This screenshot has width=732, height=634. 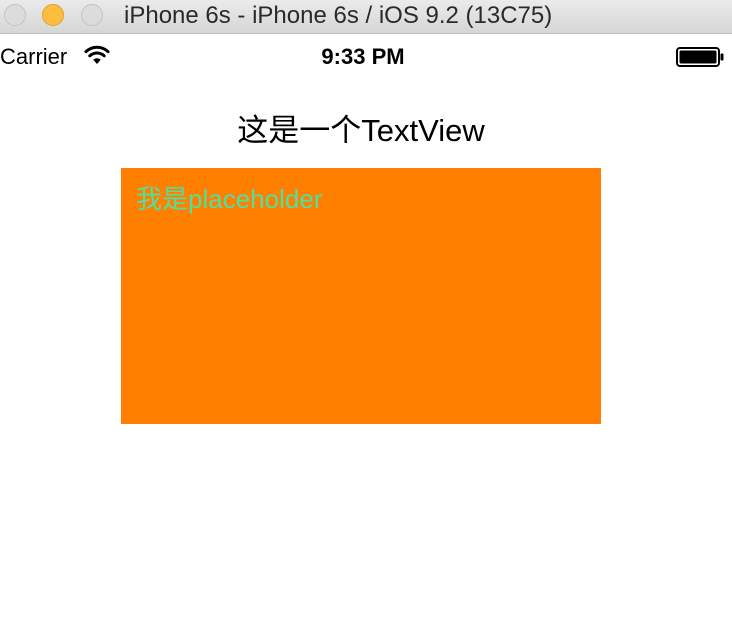 I want to click on status-time: 9:33 PM, so click(x=363, y=56).